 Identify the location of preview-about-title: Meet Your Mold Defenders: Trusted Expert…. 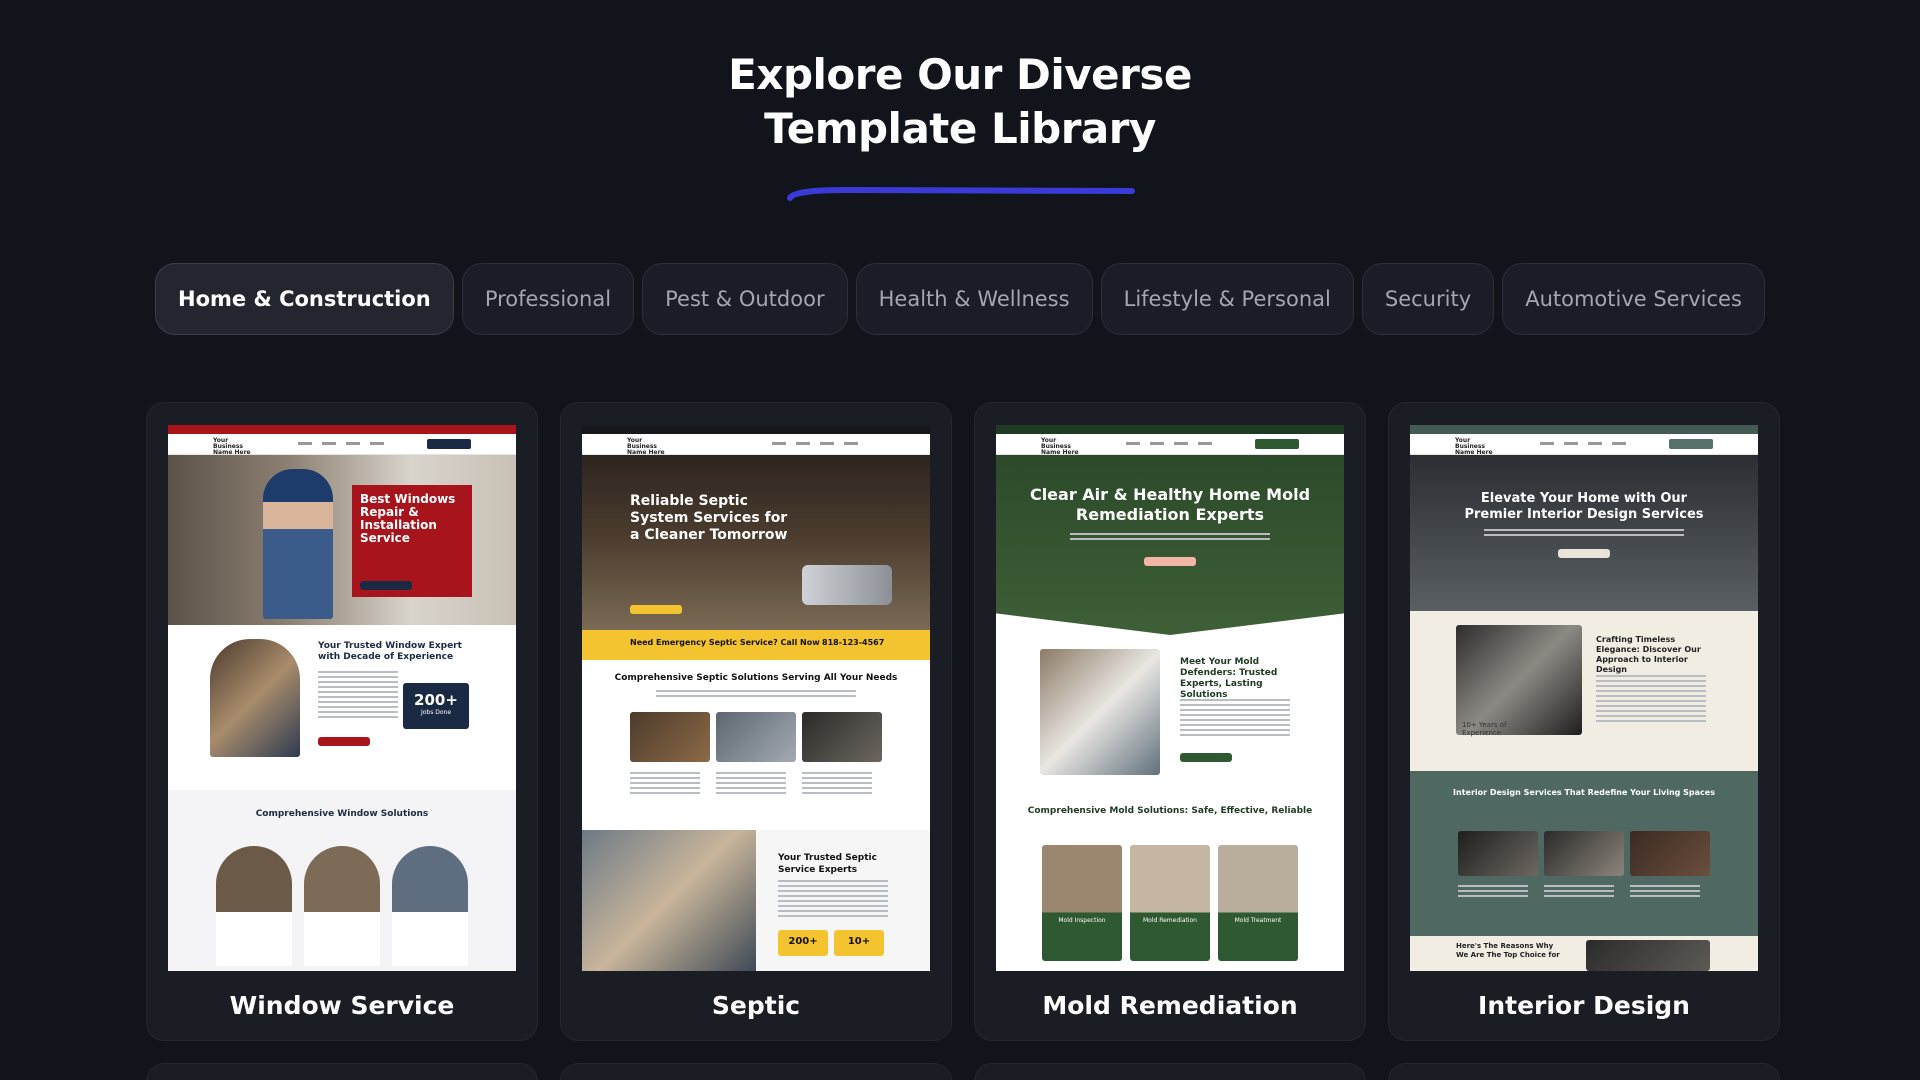
(1229, 678).